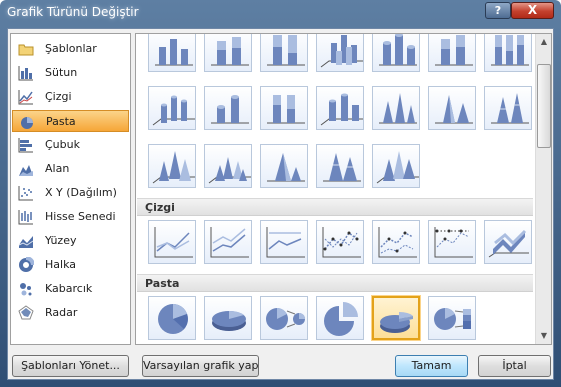  What do you see at coordinates (396, 242) in the screenshot?
I see `chart-option-stacked-line-markers` at bounding box center [396, 242].